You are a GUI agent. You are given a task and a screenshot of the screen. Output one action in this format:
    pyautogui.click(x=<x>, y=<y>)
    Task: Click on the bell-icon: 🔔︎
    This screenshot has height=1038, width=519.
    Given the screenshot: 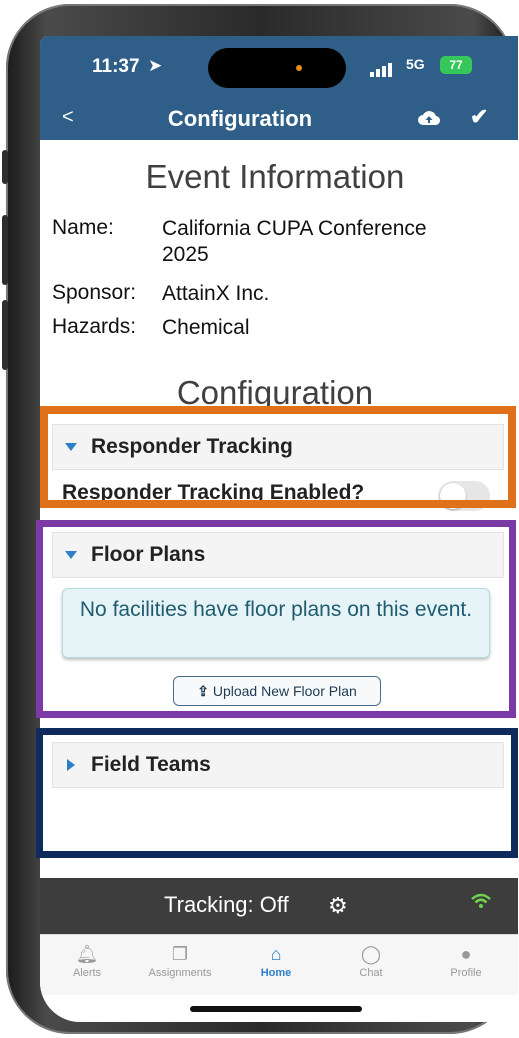 What is the action you would take?
    pyautogui.click(x=87, y=954)
    